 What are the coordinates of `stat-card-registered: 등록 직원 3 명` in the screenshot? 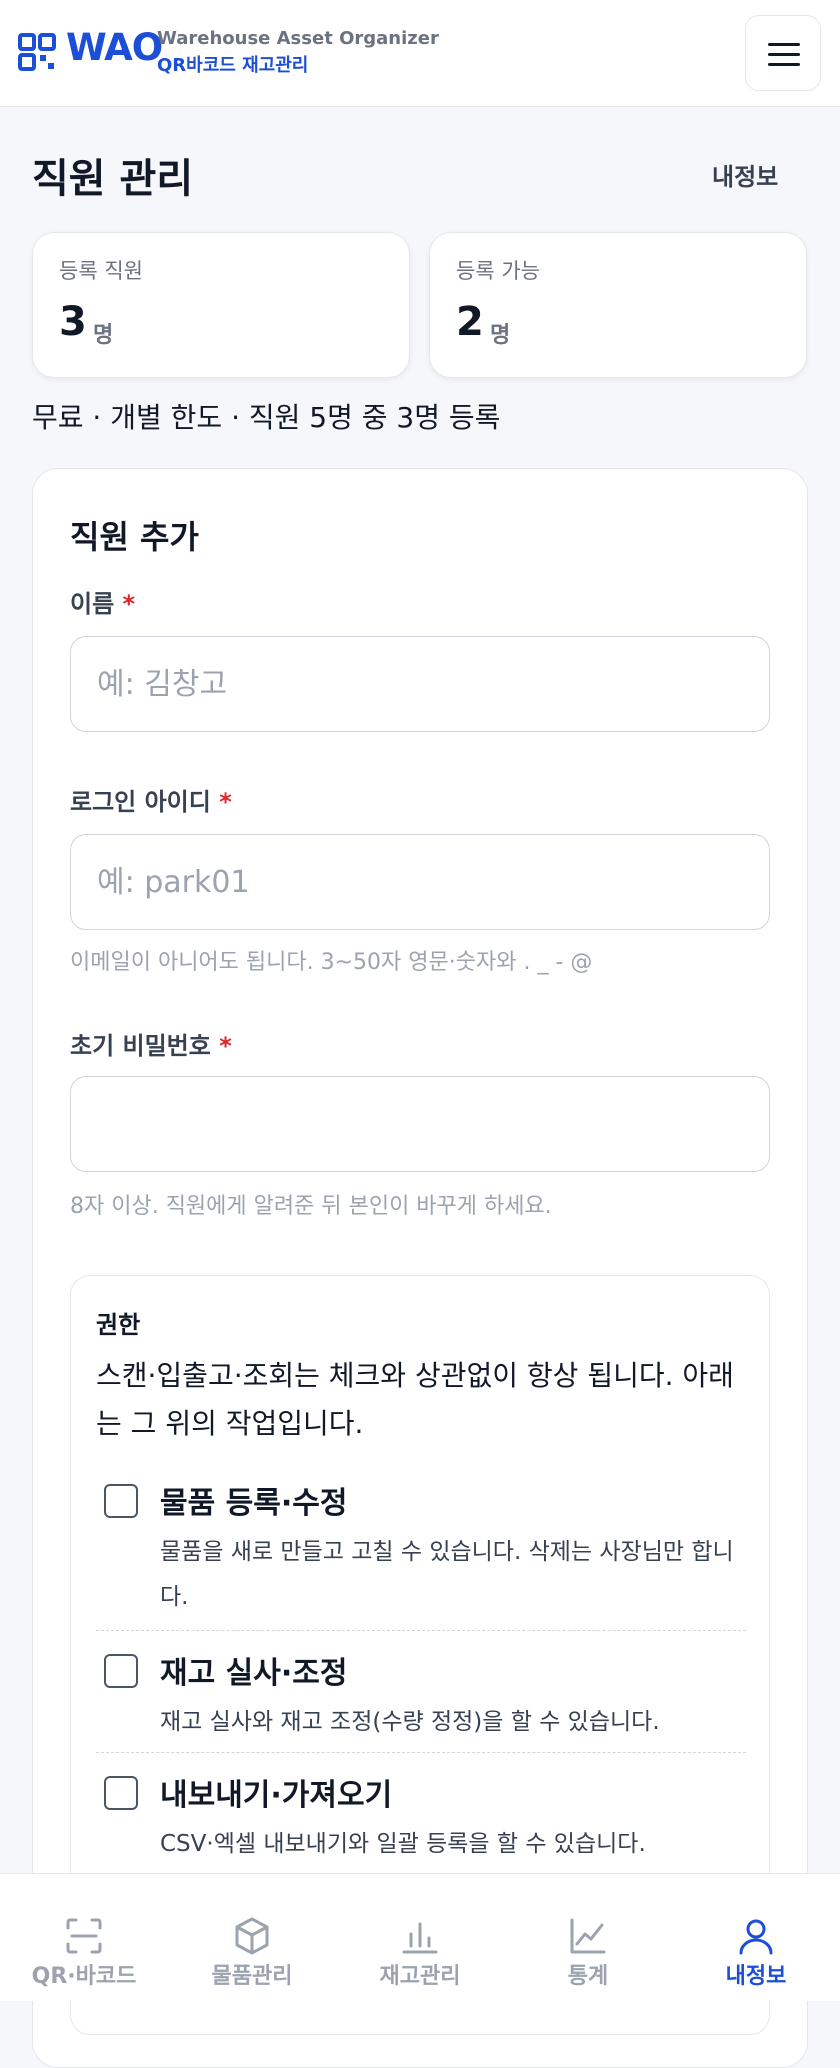 It's located at (221, 305).